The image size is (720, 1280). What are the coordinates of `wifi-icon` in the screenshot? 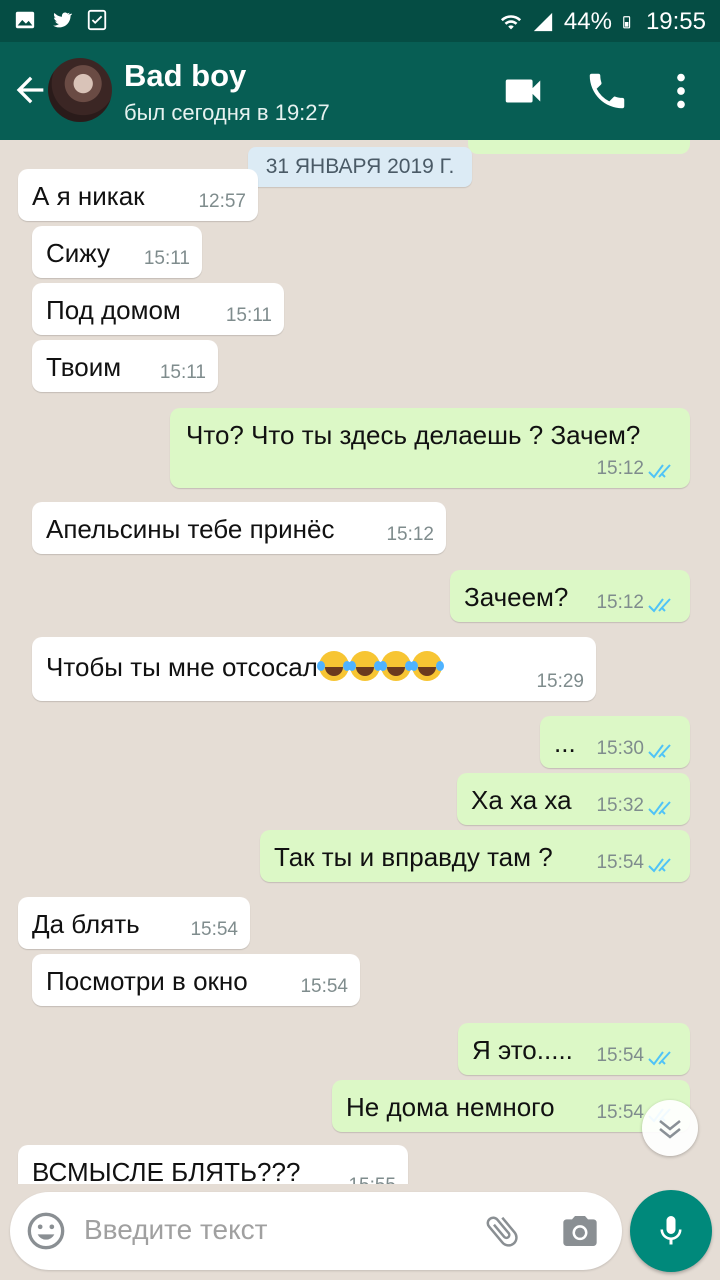 It's located at (510, 22).